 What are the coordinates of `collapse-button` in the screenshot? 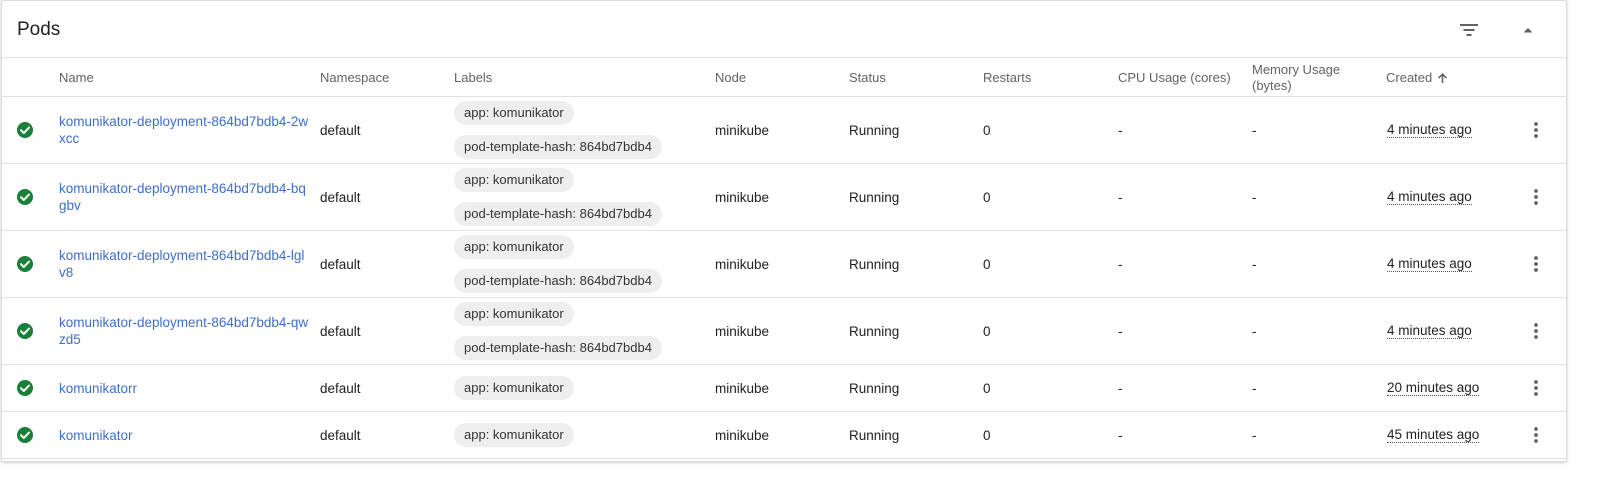 It's located at (1528, 30).